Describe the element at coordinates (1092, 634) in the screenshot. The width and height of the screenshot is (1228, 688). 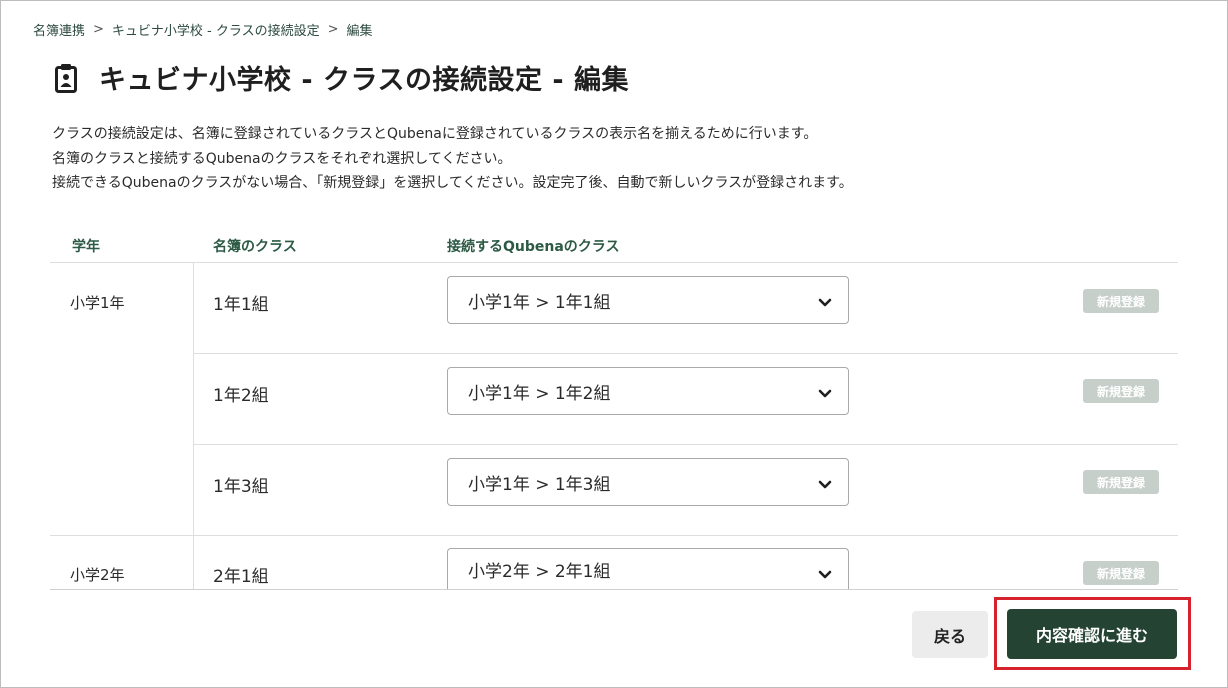
I see `proceed-to-confirm-button: 内容確認に進む` at that location.